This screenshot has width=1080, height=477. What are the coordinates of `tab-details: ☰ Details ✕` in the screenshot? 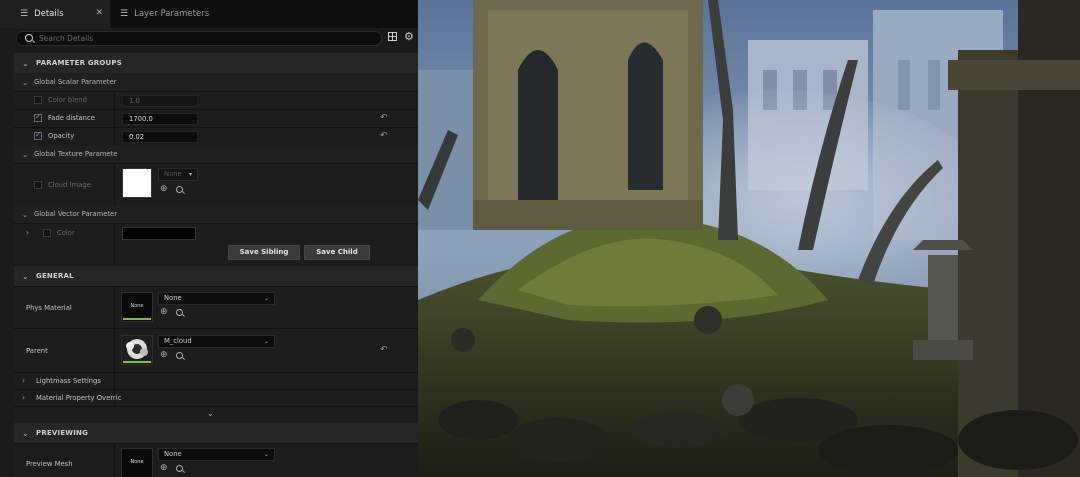 It's located at (55, 14).